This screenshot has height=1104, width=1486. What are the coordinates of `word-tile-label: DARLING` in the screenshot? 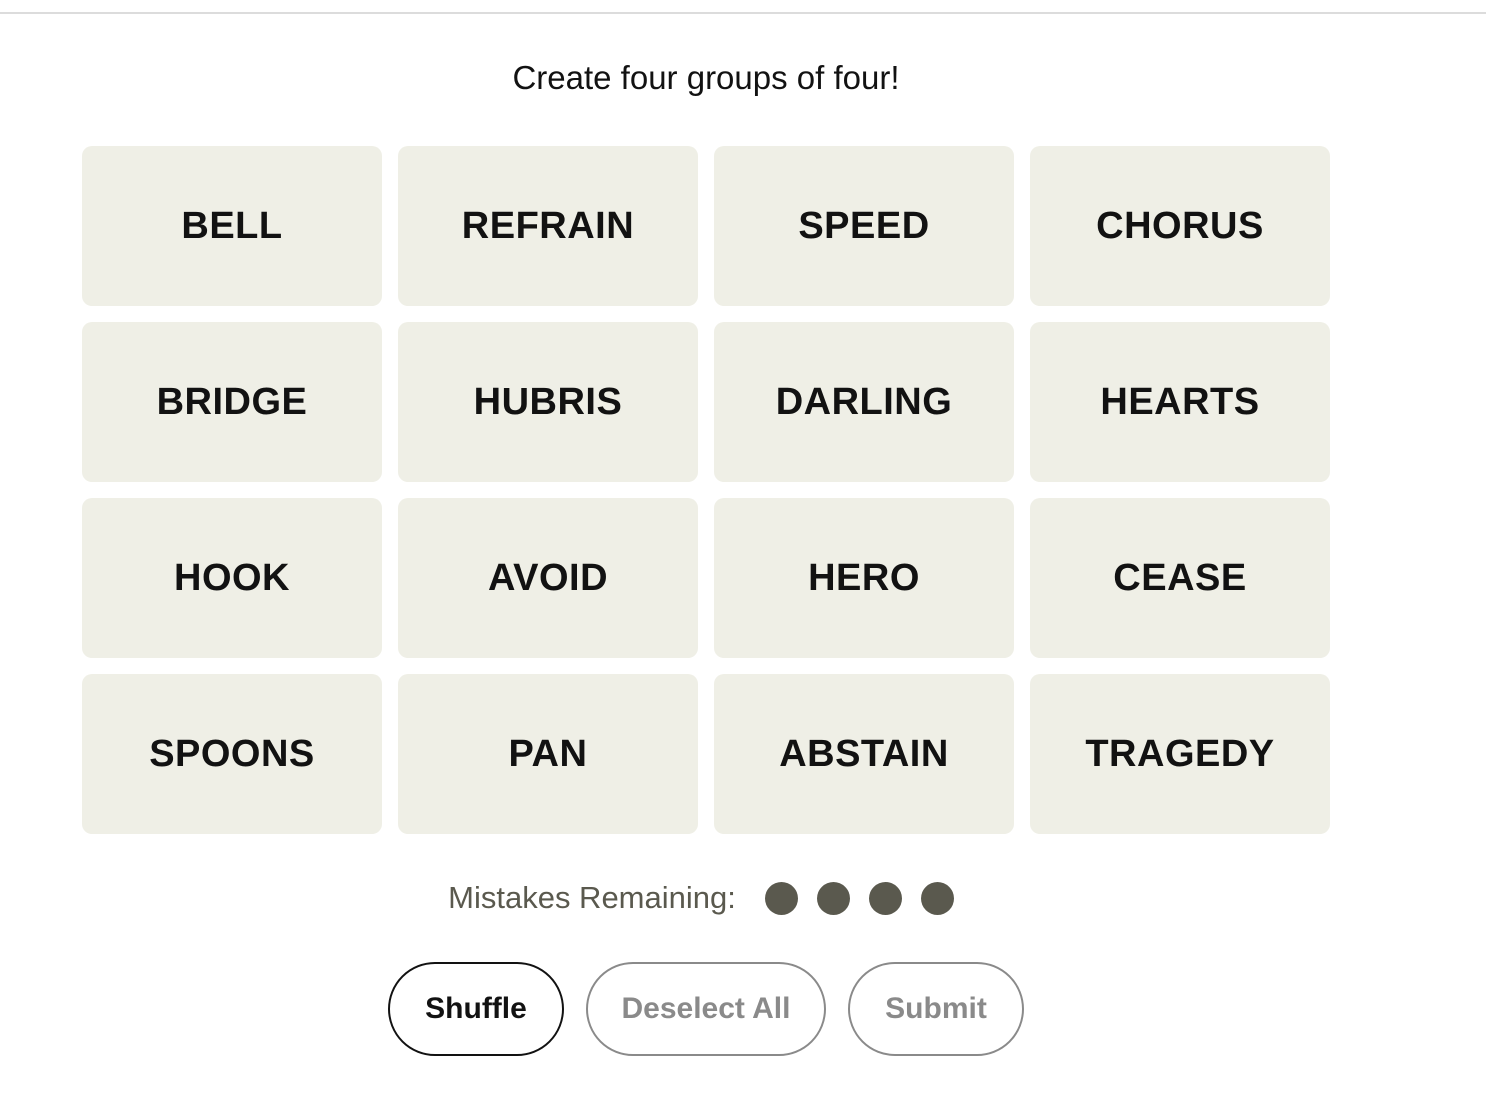 It's located at (864, 401).